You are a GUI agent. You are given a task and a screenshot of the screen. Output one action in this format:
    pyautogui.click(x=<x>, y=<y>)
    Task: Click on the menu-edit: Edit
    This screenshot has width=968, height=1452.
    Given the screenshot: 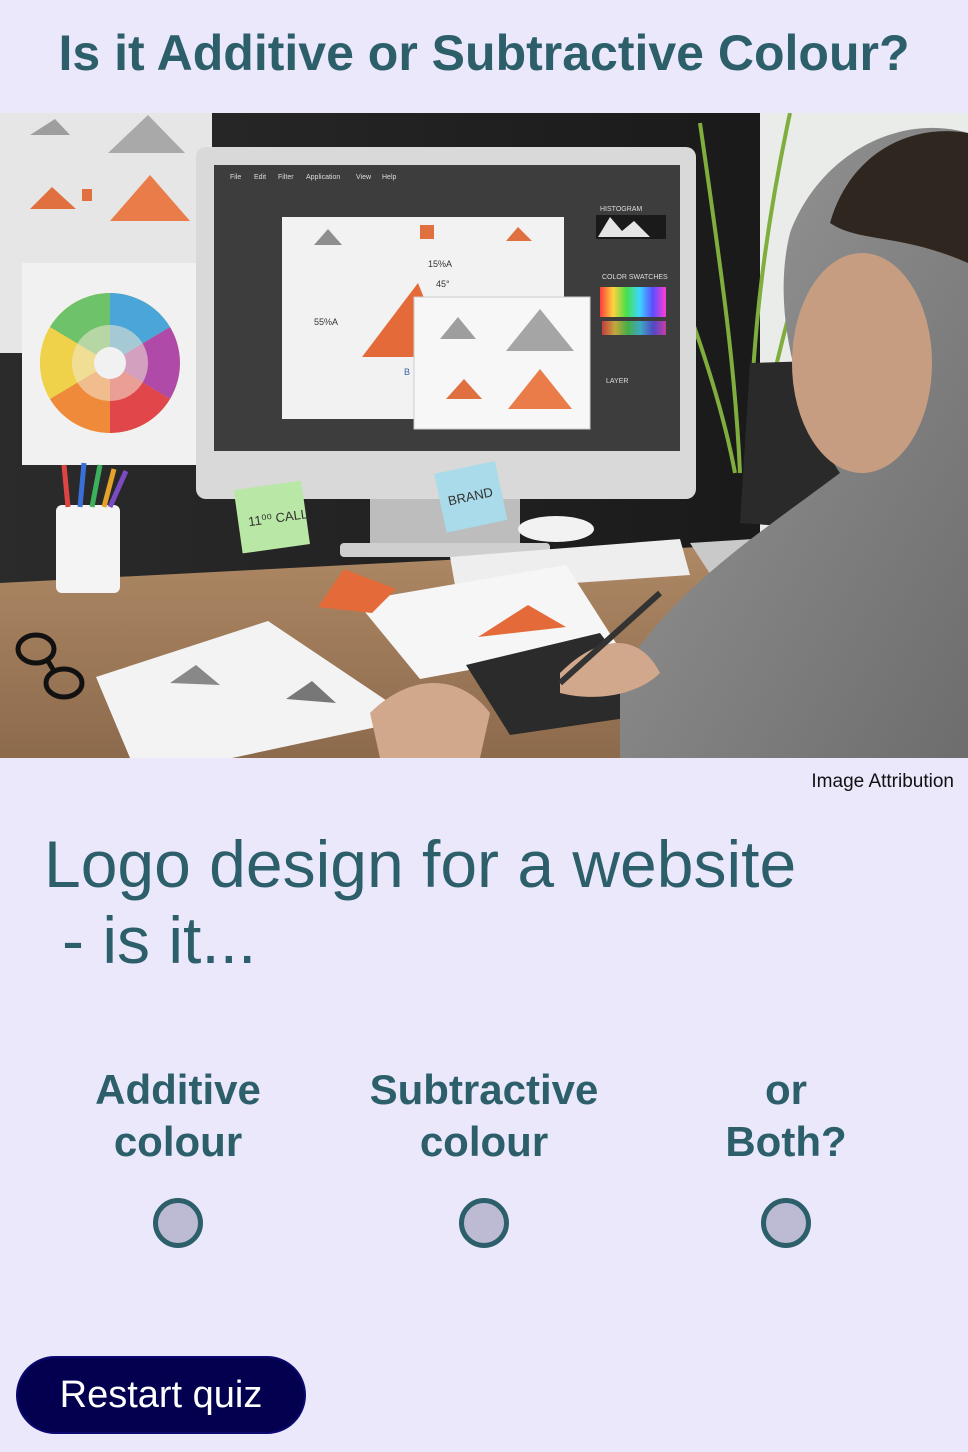 What is the action you would take?
    pyautogui.click(x=260, y=177)
    